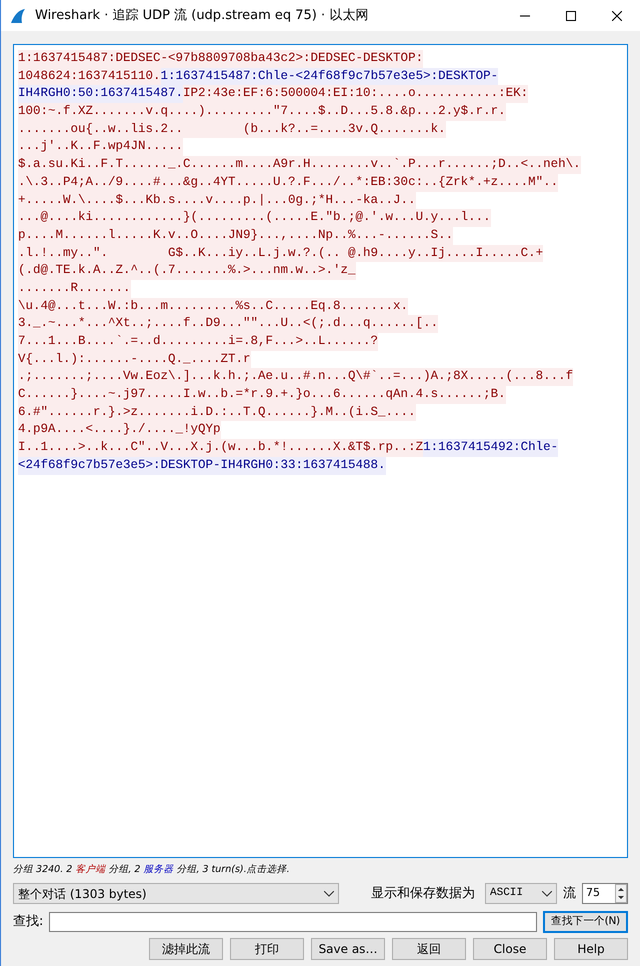  I want to click on app-icon, so click(18, 15).